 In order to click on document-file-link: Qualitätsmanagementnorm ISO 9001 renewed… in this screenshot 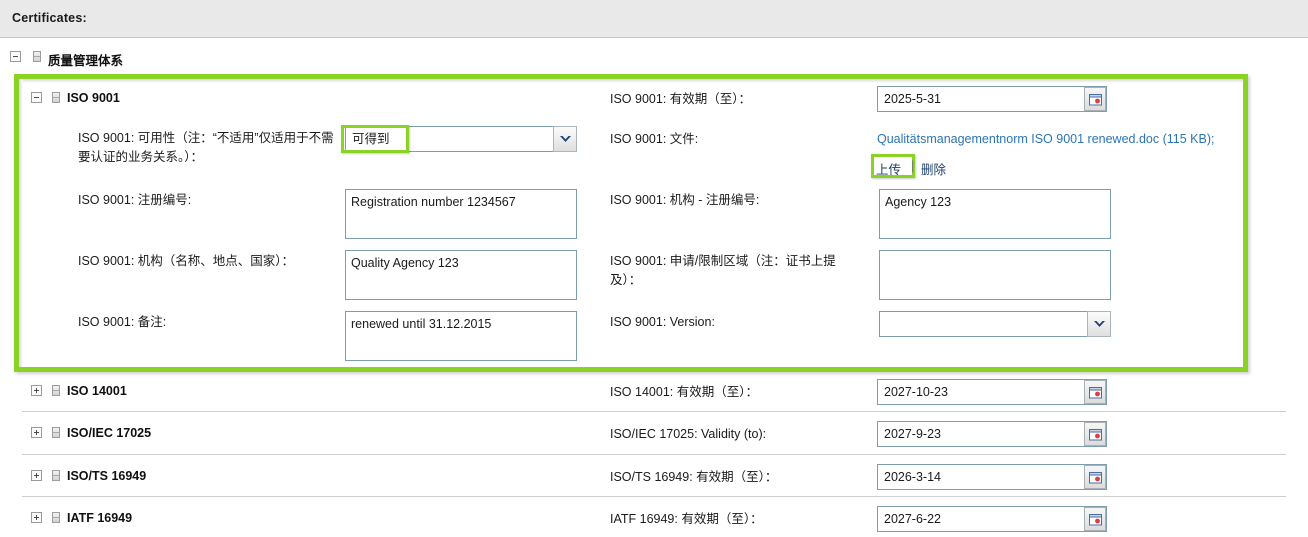, I will do `click(1045, 139)`.